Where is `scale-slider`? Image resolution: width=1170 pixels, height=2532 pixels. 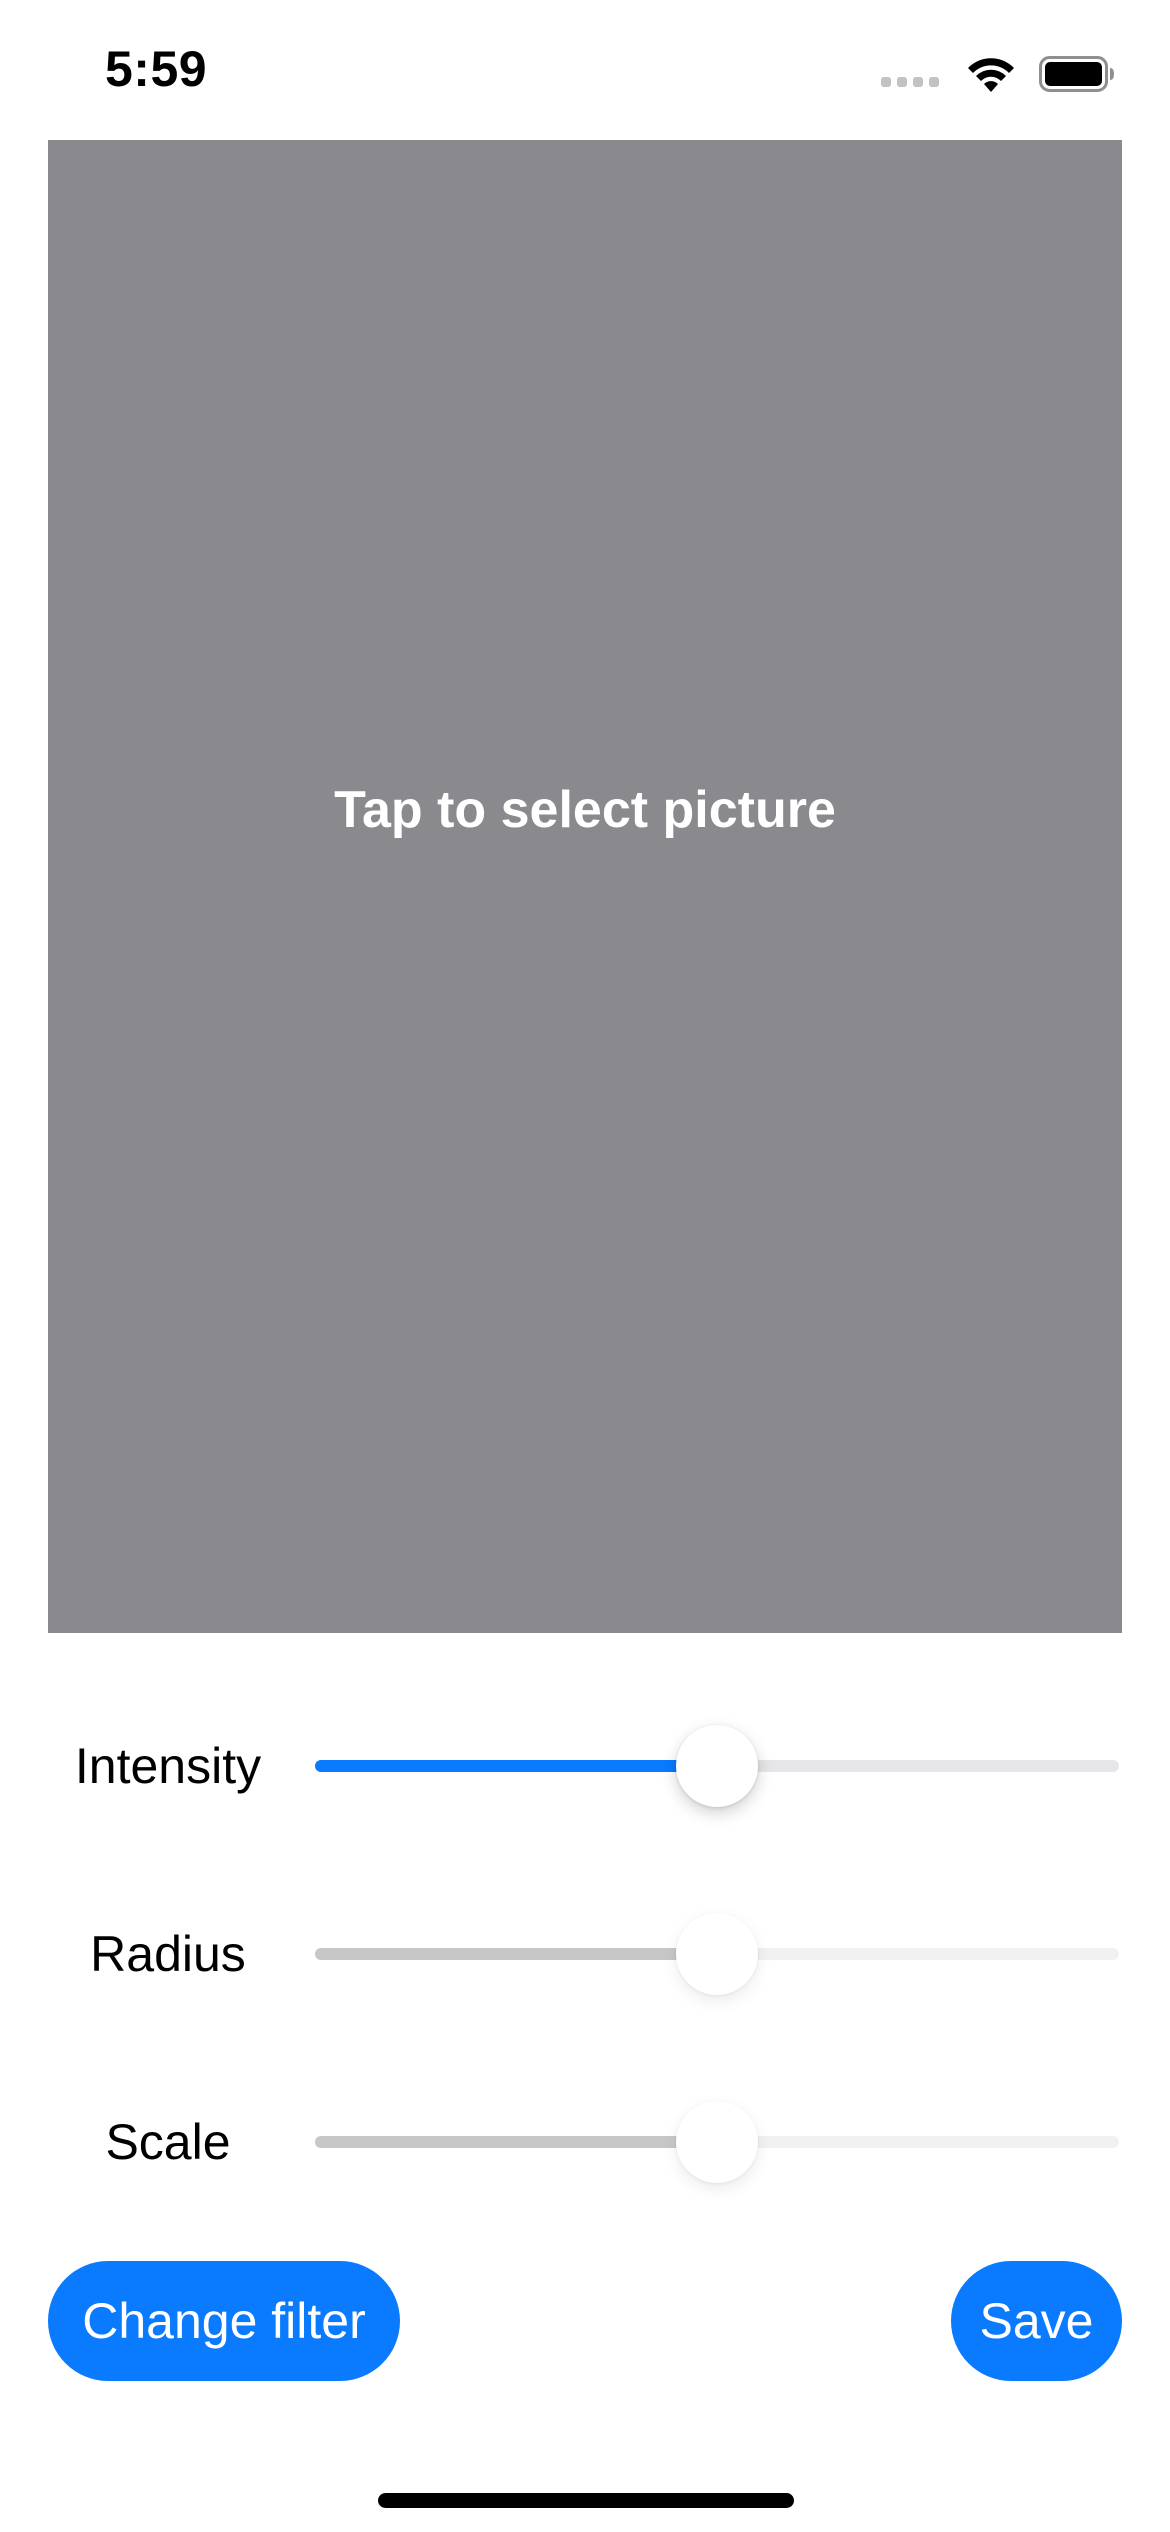 scale-slider is located at coordinates (717, 2142).